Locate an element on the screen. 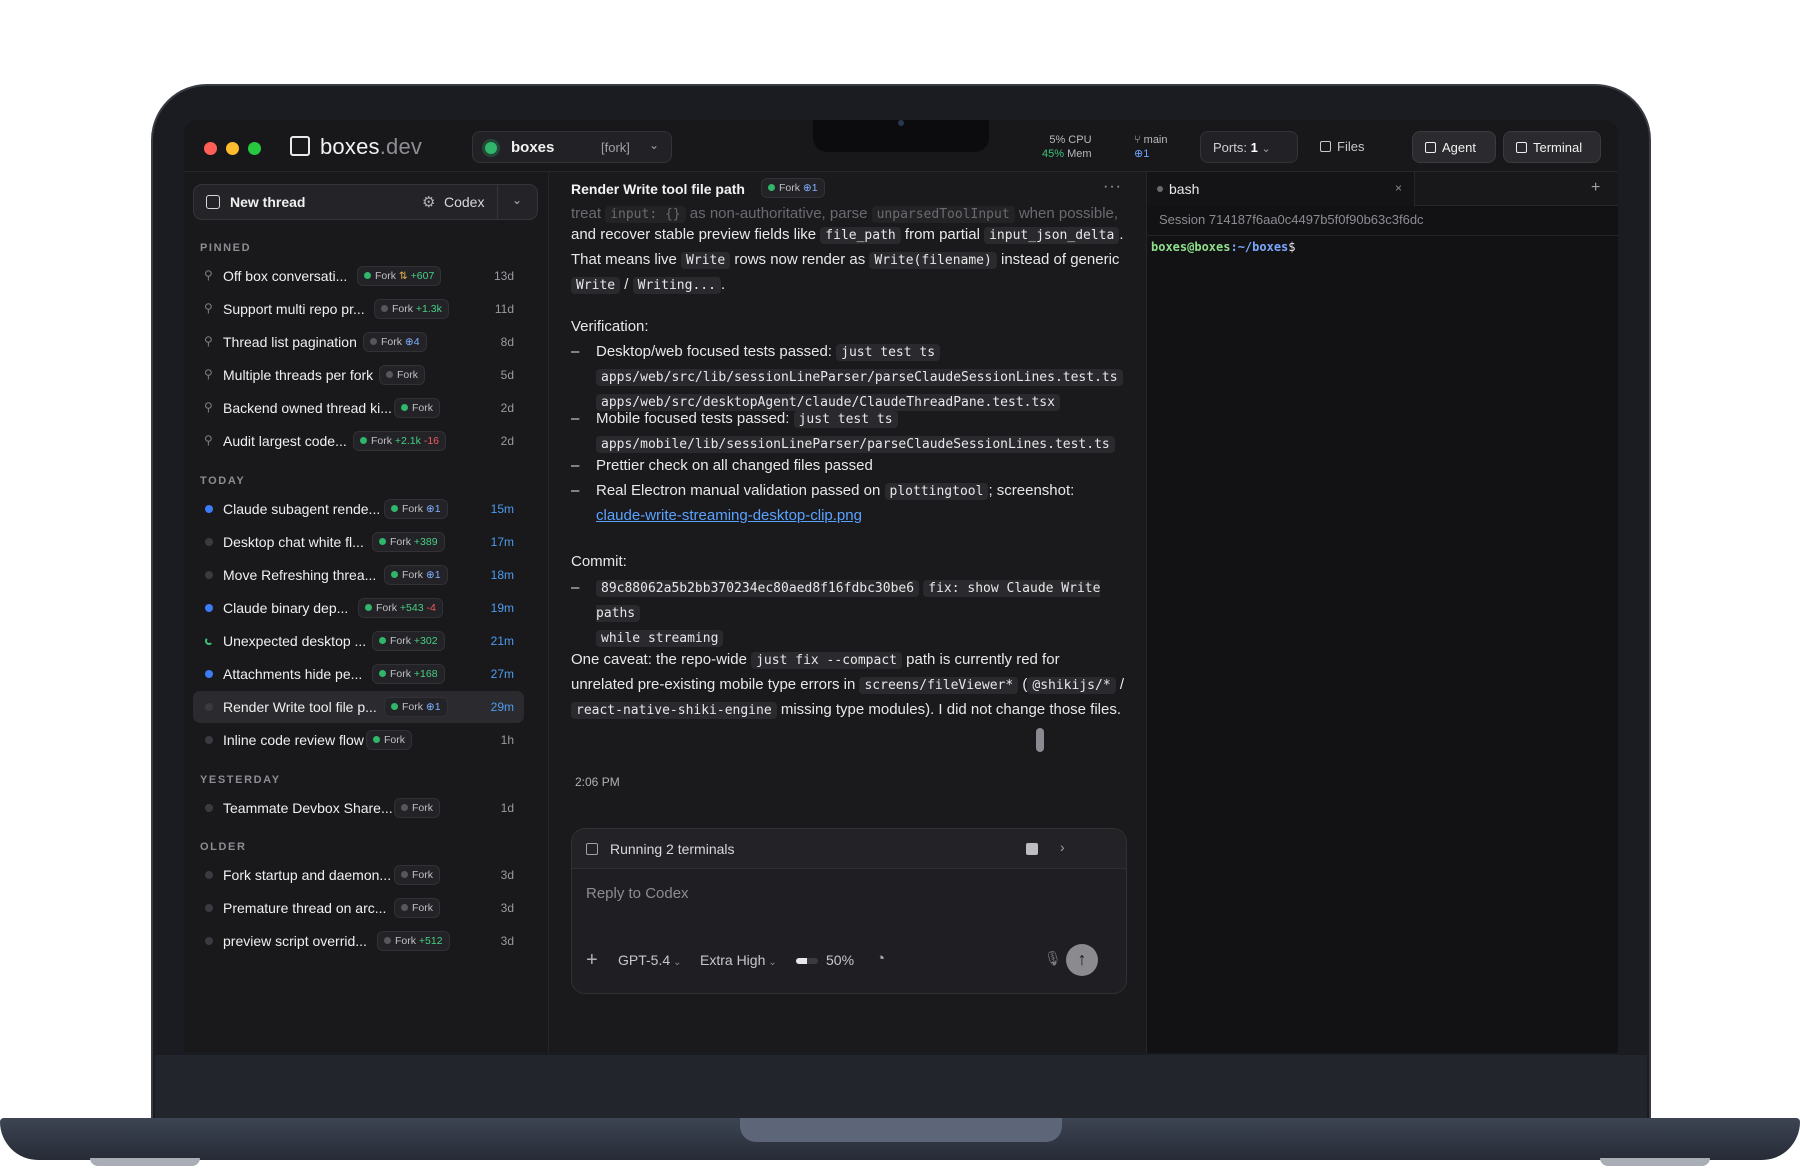 The width and height of the screenshot is (1800, 1174). thread-item: preview script overrid... Fork +512 3d is located at coordinates (358, 941).